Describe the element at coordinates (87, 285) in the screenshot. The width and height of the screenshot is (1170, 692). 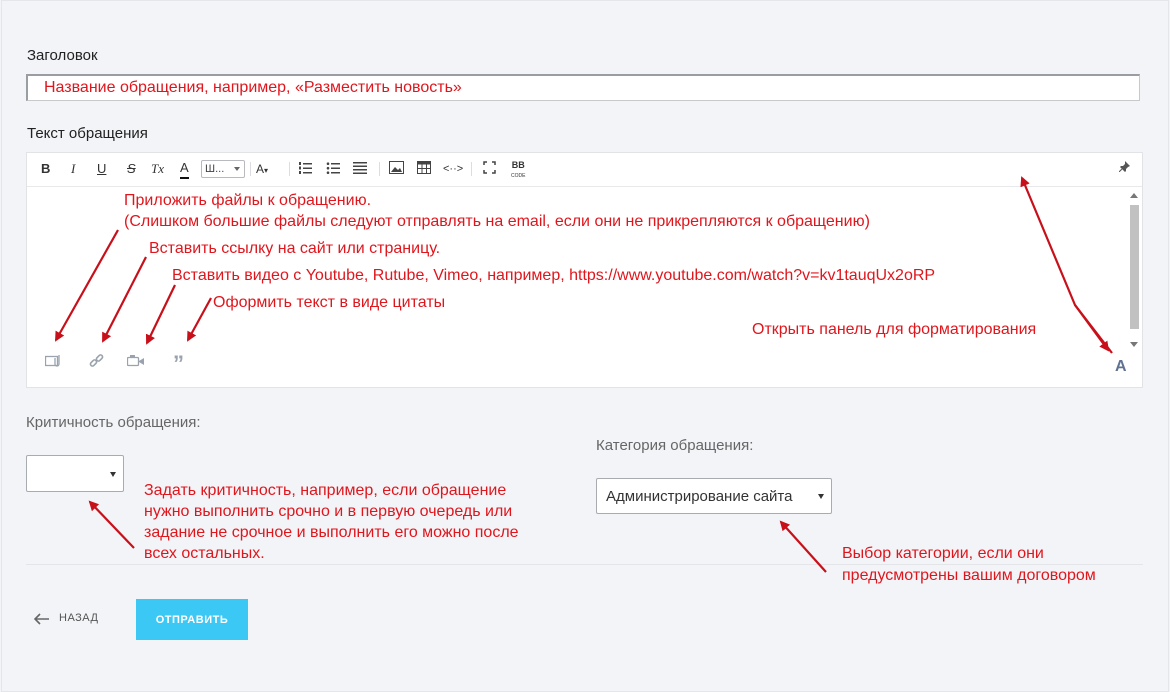
I see `arrow-attach` at that location.